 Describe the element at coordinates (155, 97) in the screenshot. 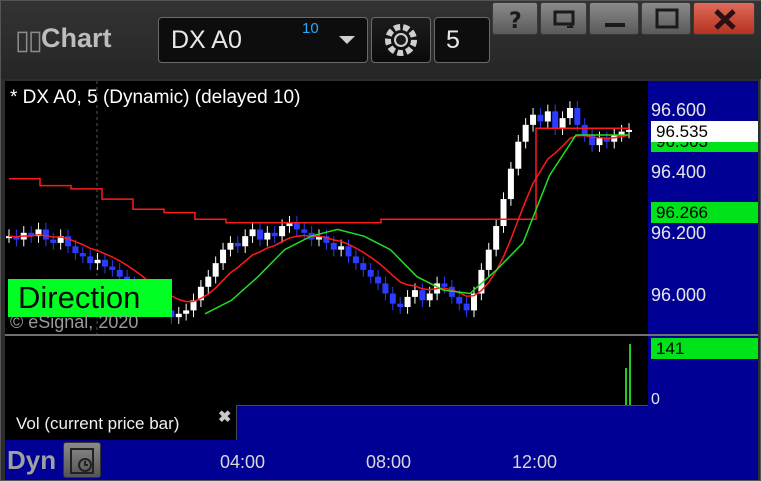

I see `study-label: * DX A0, 5 (Dynamic) (delayed 10)` at that location.